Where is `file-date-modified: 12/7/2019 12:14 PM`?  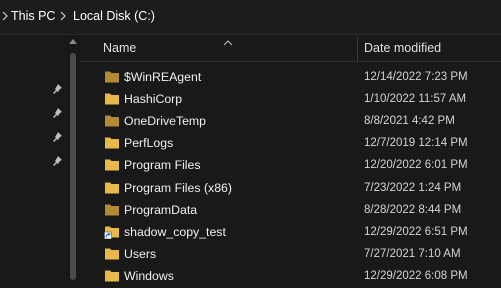 file-date-modified: 12/7/2019 12:14 PM is located at coordinates (416, 143).